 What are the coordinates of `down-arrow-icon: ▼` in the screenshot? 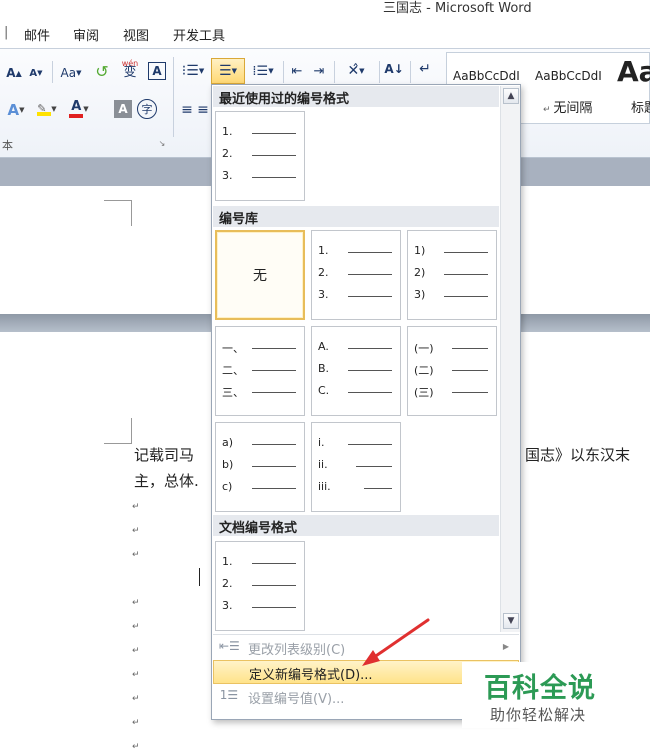 It's located at (40, 73).